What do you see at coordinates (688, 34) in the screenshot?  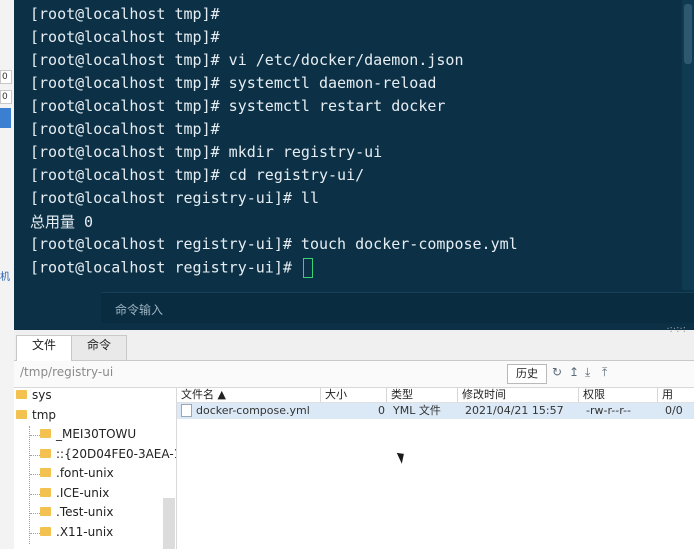 I see `terminal-scroll-thumb` at bounding box center [688, 34].